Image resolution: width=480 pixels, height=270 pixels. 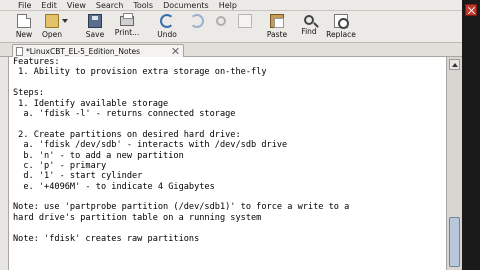 What do you see at coordinates (49, 5) in the screenshot?
I see `menu-edit: Edit` at bounding box center [49, 5].